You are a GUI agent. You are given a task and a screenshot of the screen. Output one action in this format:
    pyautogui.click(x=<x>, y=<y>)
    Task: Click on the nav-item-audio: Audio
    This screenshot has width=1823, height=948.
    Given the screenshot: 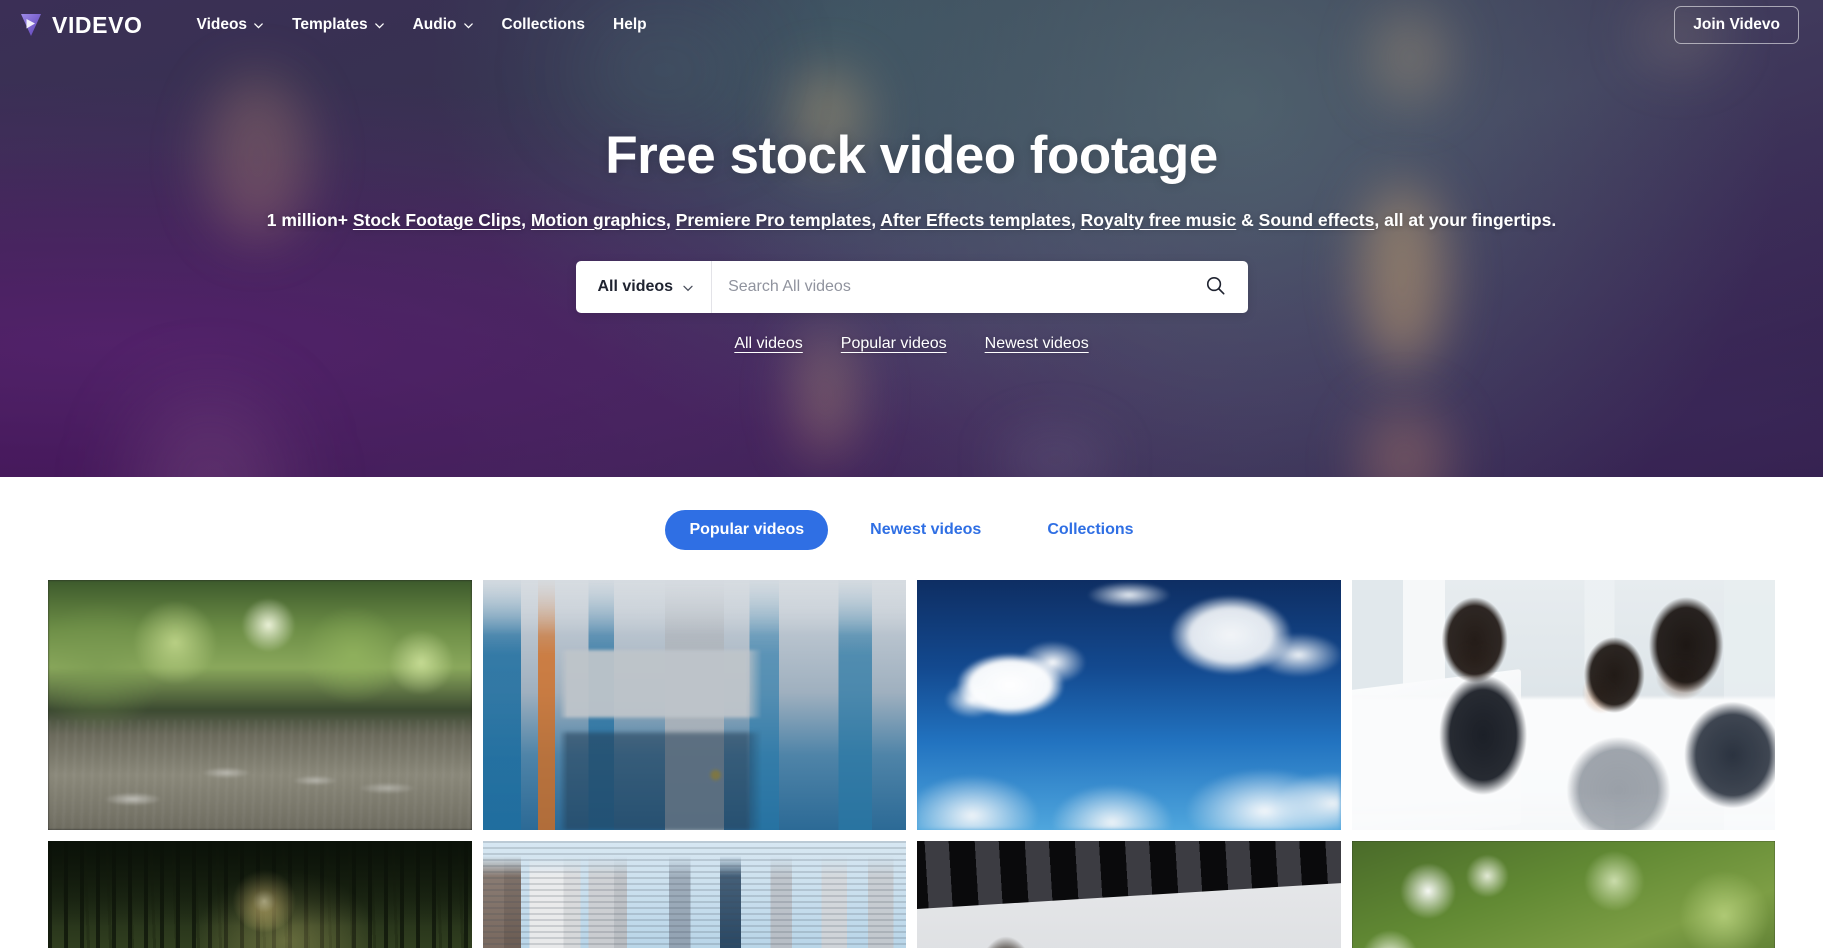 What is the action you would take?
    pyautogui.click(x=443, y=25)
    